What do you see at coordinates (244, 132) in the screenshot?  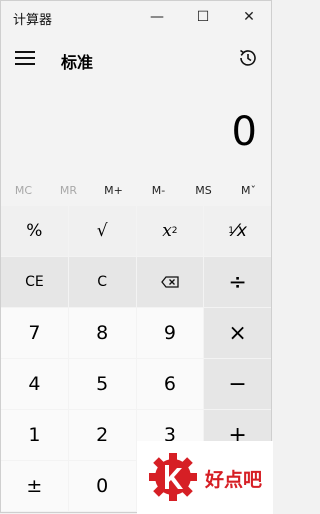 I see `result-display: 0` at bounding box center [244, 132].